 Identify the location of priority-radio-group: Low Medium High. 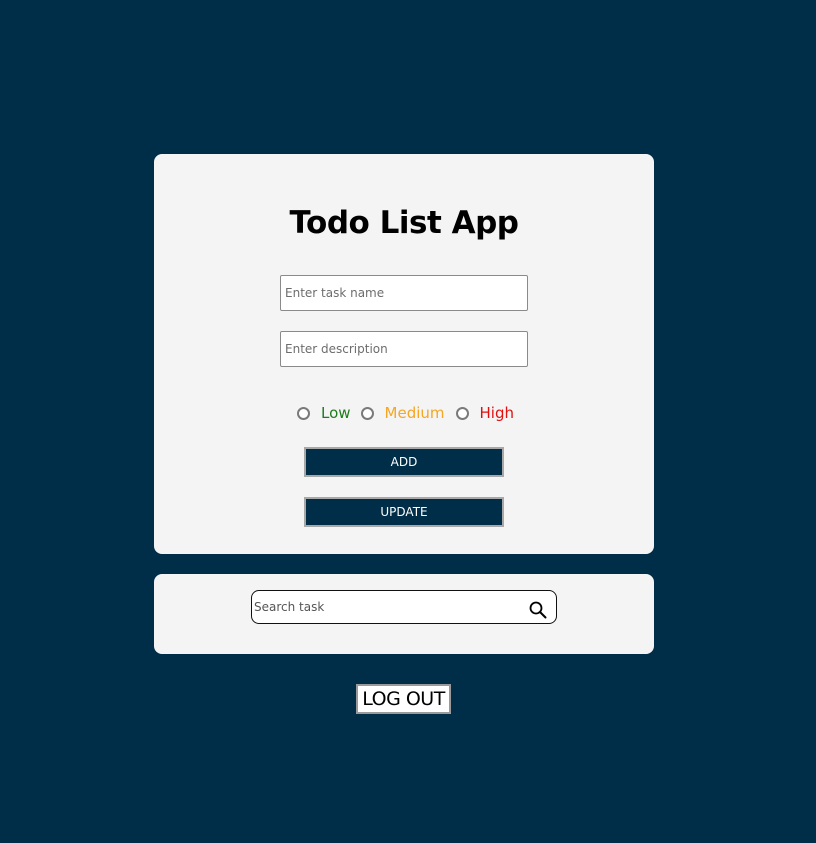
(405, 413).